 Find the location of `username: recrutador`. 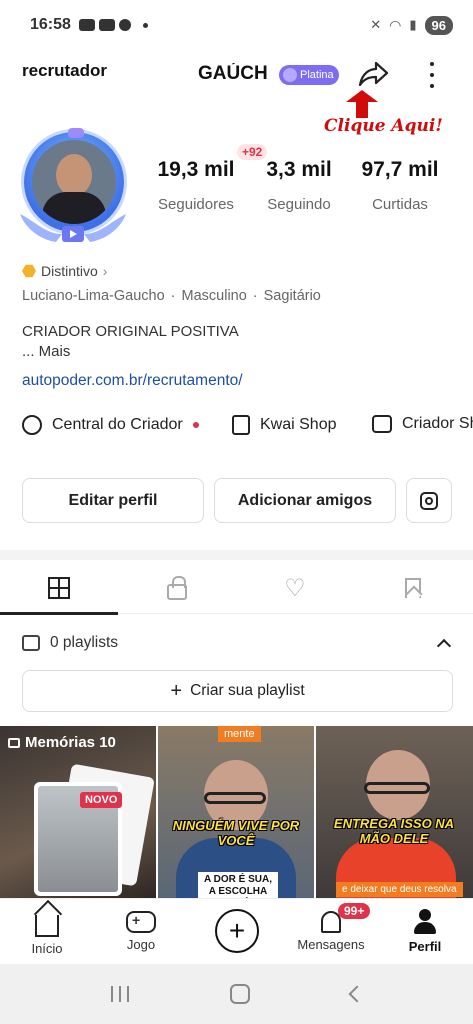

username: recrutador is located at coordinates (65, 70).